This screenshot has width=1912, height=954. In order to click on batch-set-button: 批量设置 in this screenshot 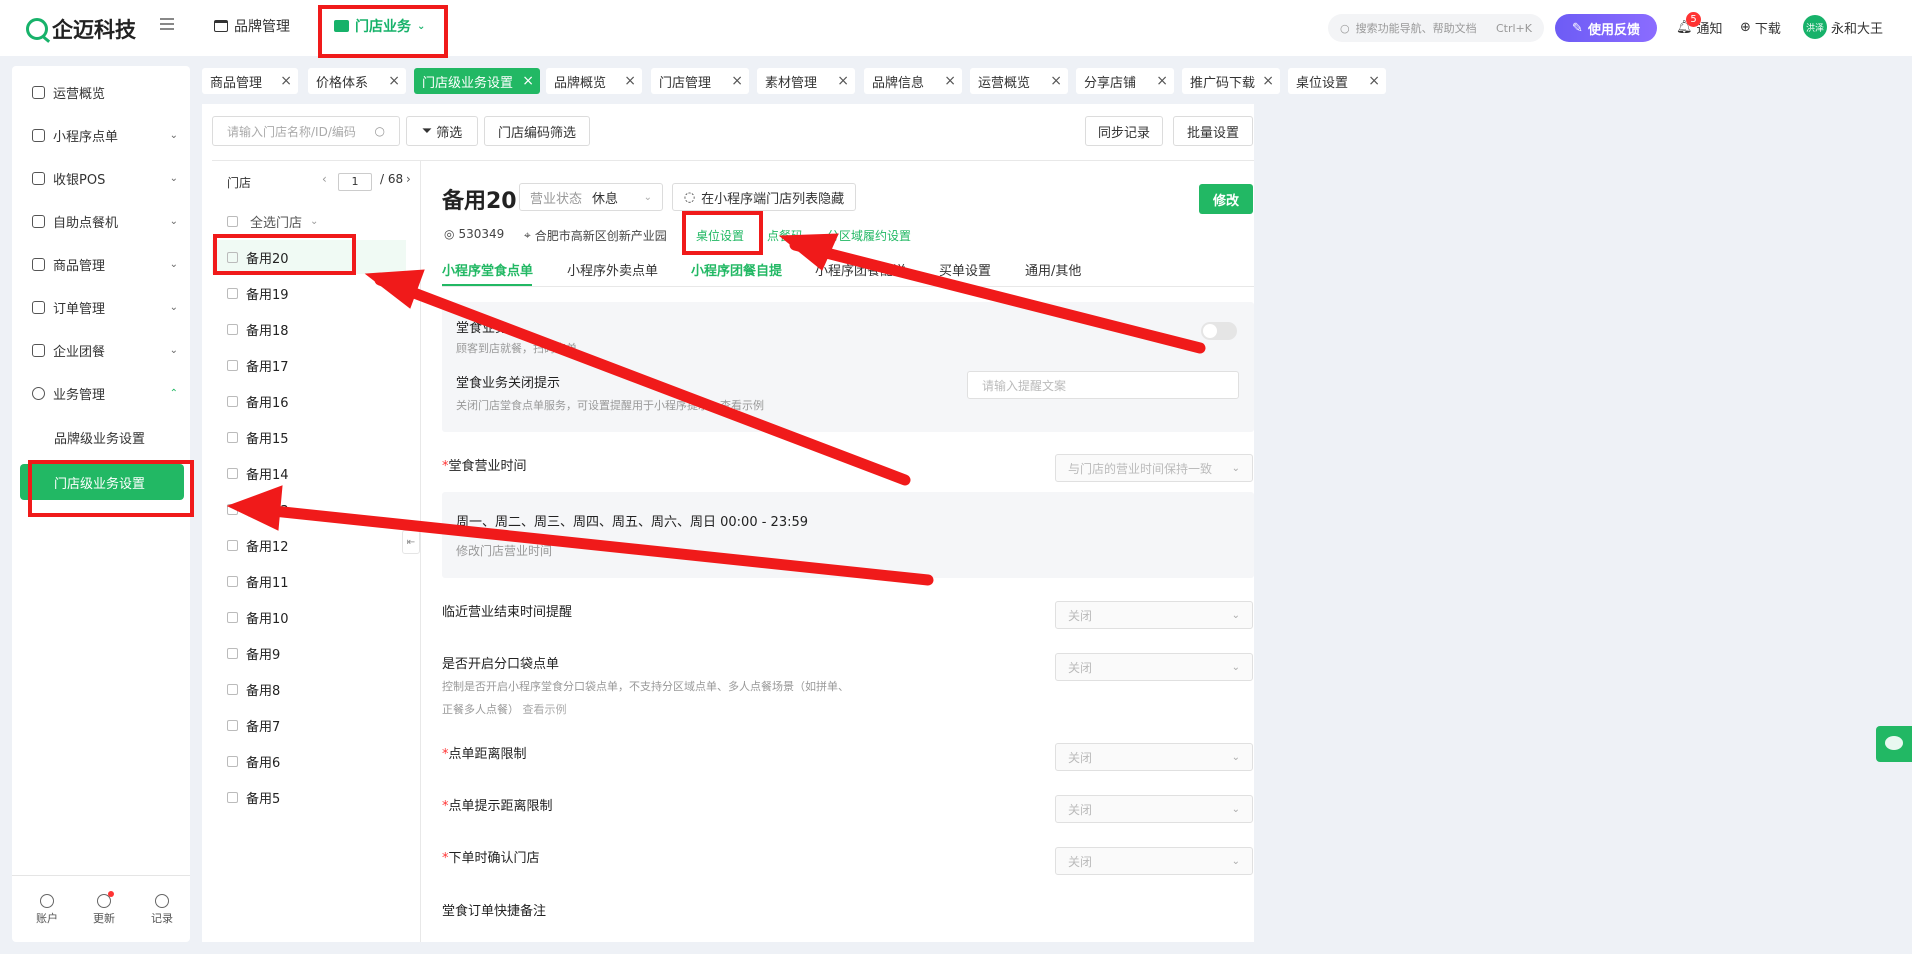, I will do `click(1213, 131)`.